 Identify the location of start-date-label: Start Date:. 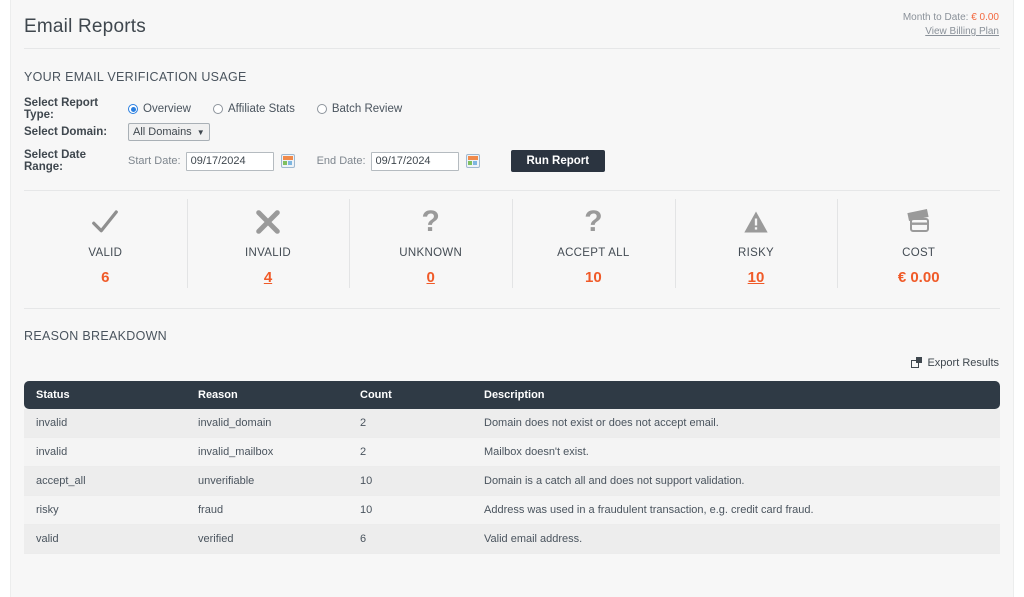
(154, 161).